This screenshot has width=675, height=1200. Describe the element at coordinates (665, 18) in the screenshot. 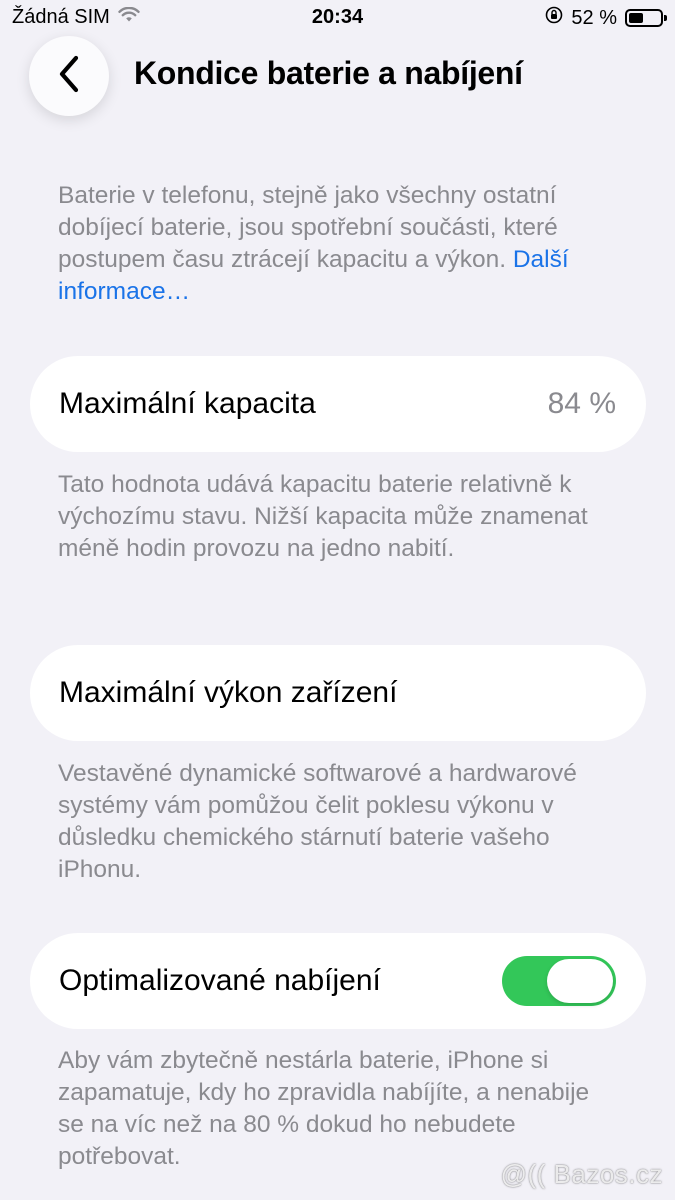

I see `battery-tip` at that location.